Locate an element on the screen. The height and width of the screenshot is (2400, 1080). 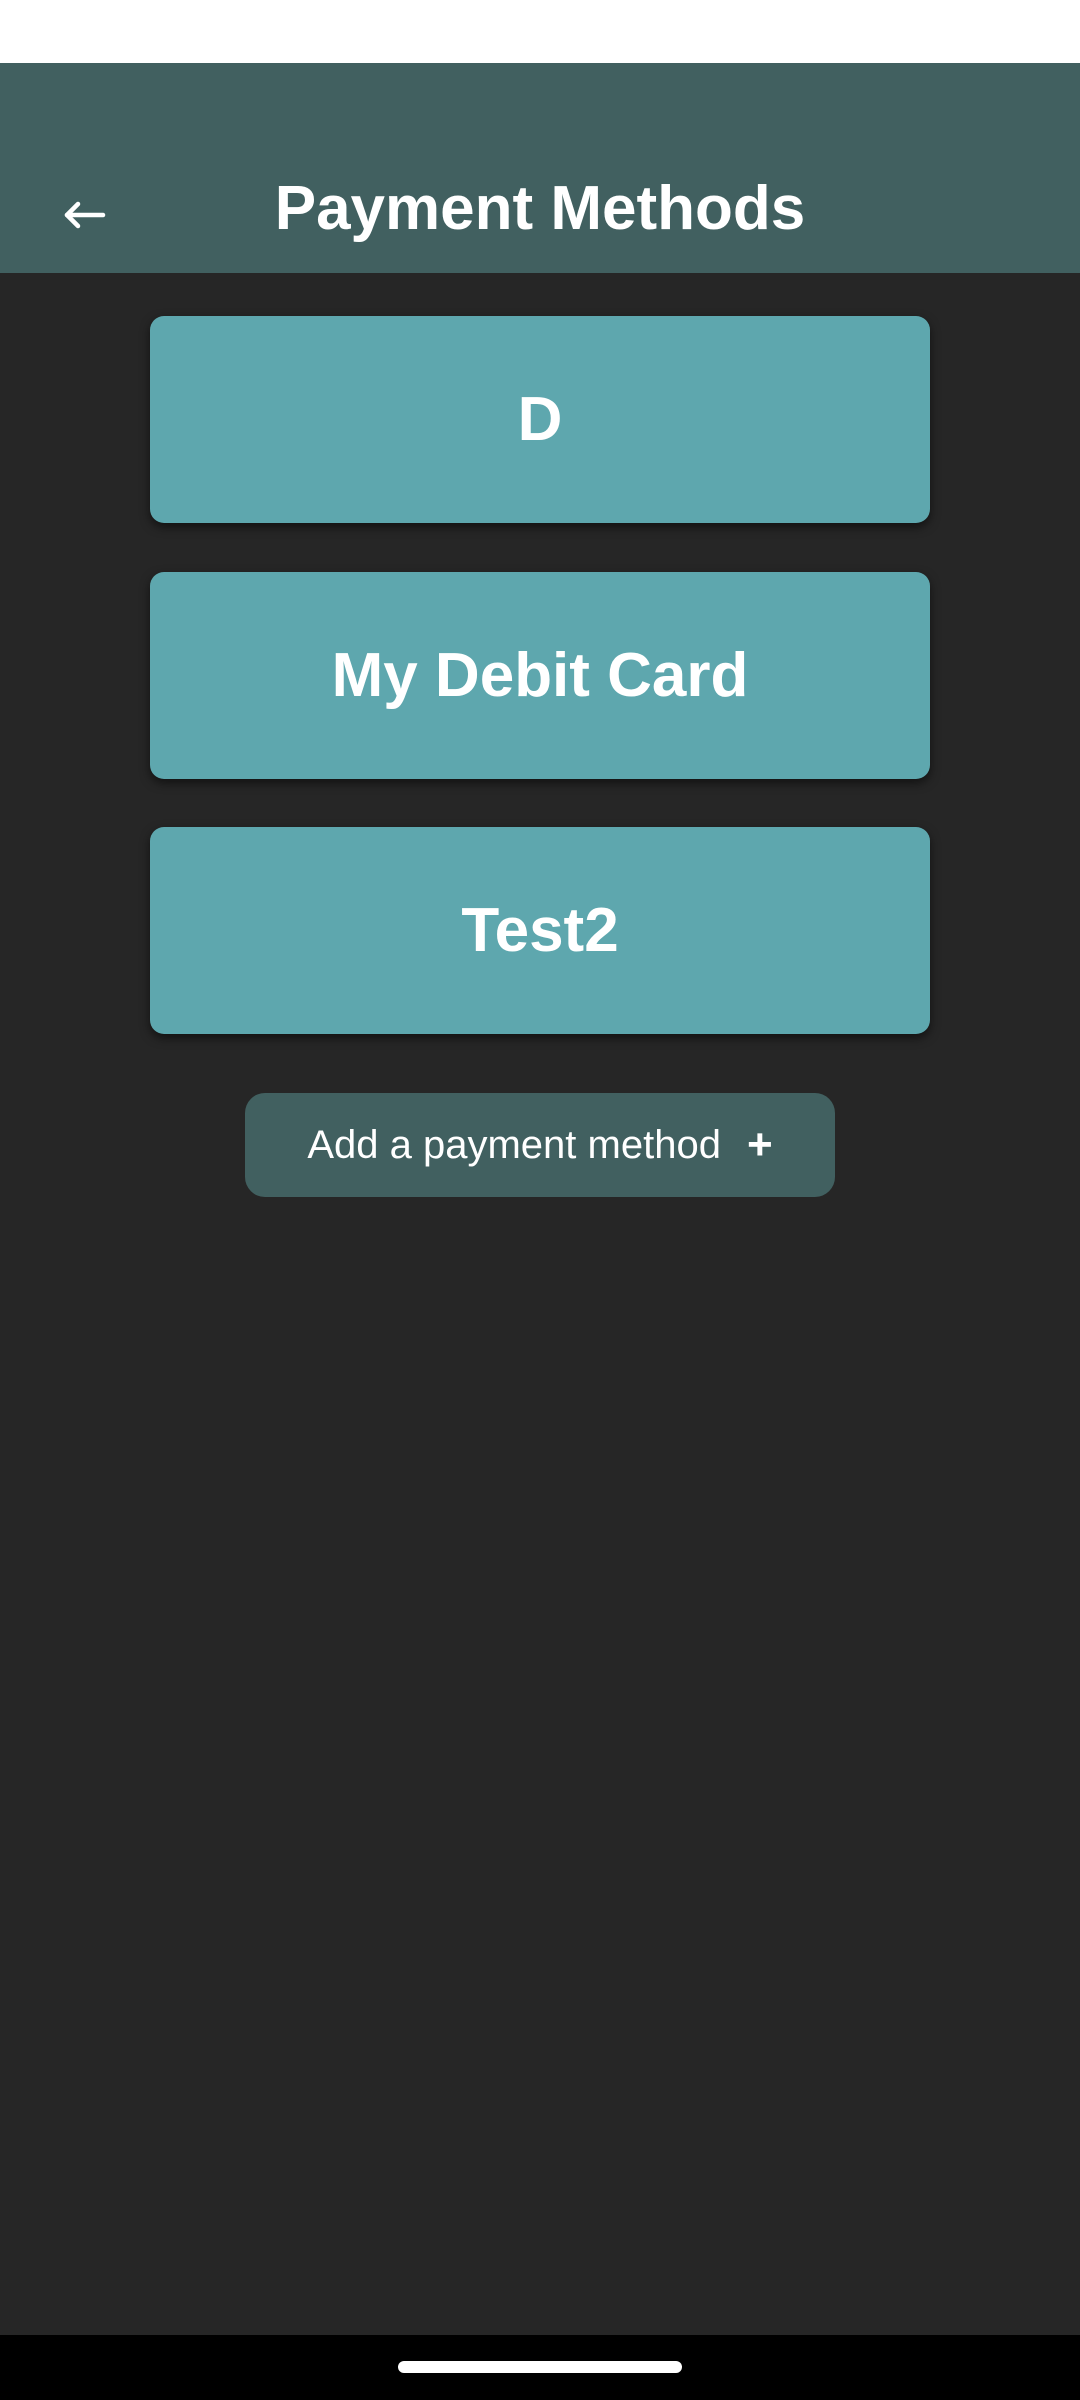
payment-method-label: D is located at coordinates (540, 419).